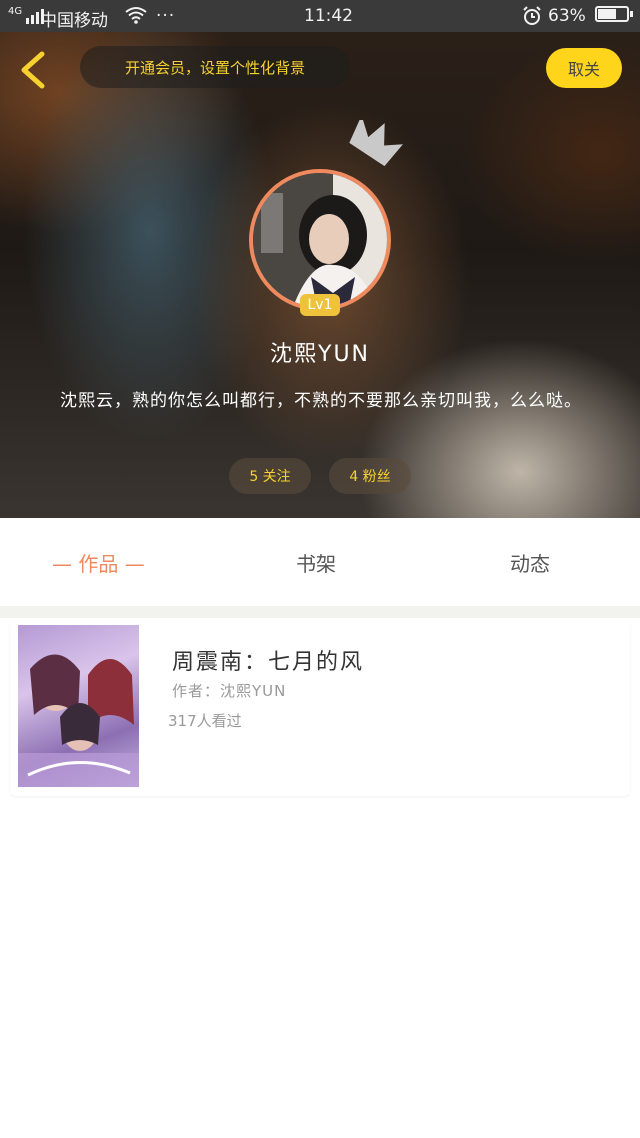 This screenshot has height=1138, width=640. I want to click on tab-works: — 作品 —, so click(98, 562).